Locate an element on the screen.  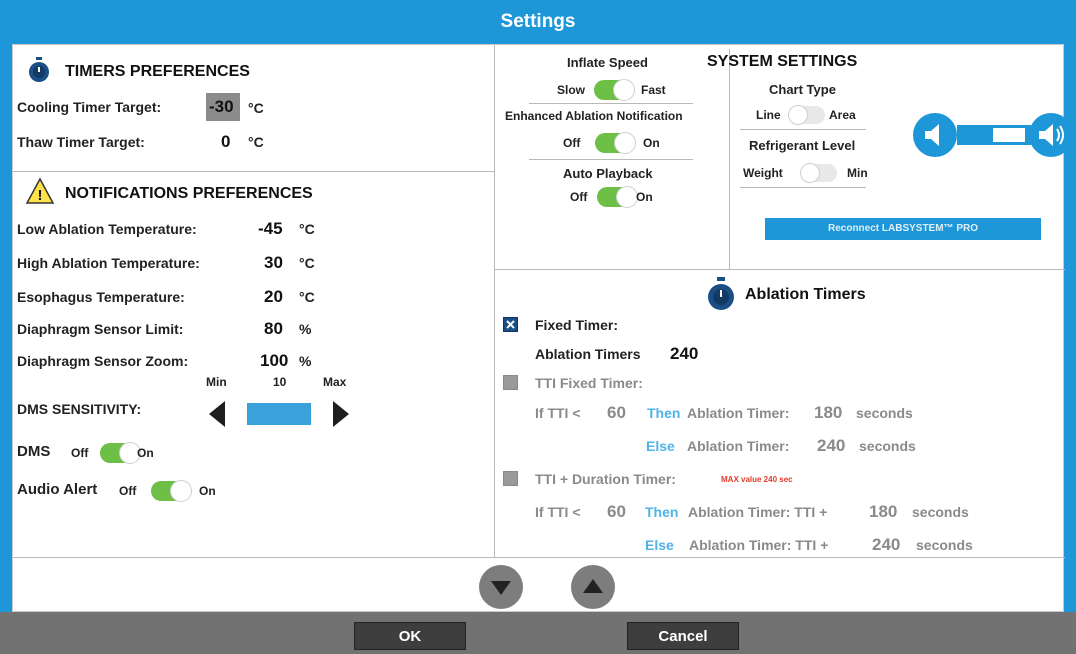
low-ablation-value: -45 is located at coordinates (270, 229).